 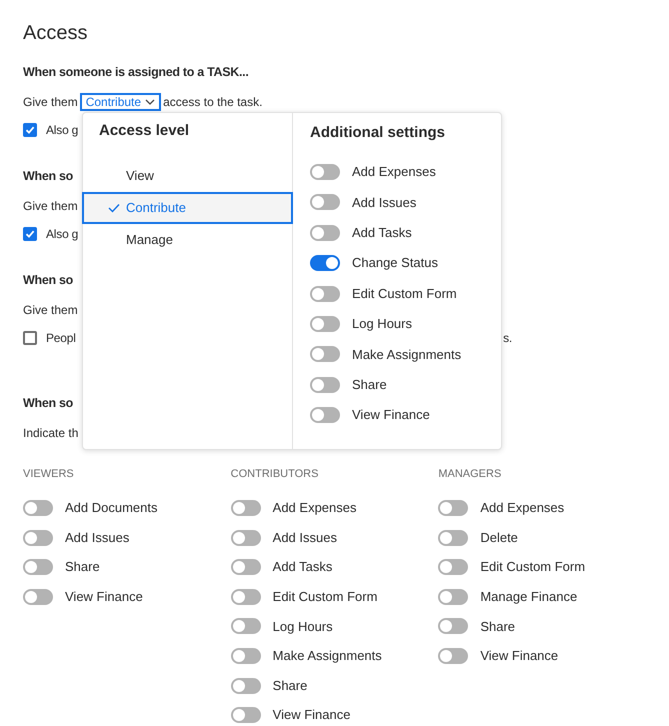 What do you see at coordinates (529, 597) in the screenshot?
I see `toggle-label: Manage Finance` at bounding box center [529, 597].